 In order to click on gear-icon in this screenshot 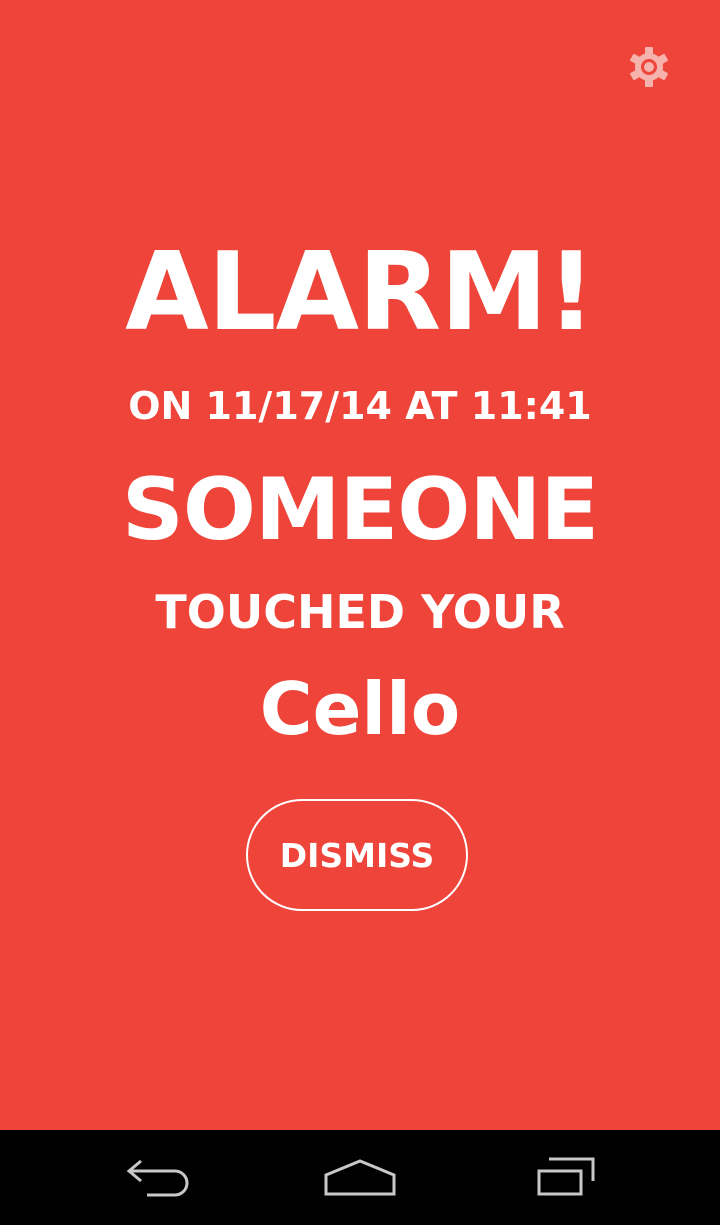, I will do `click(649, 67)`.